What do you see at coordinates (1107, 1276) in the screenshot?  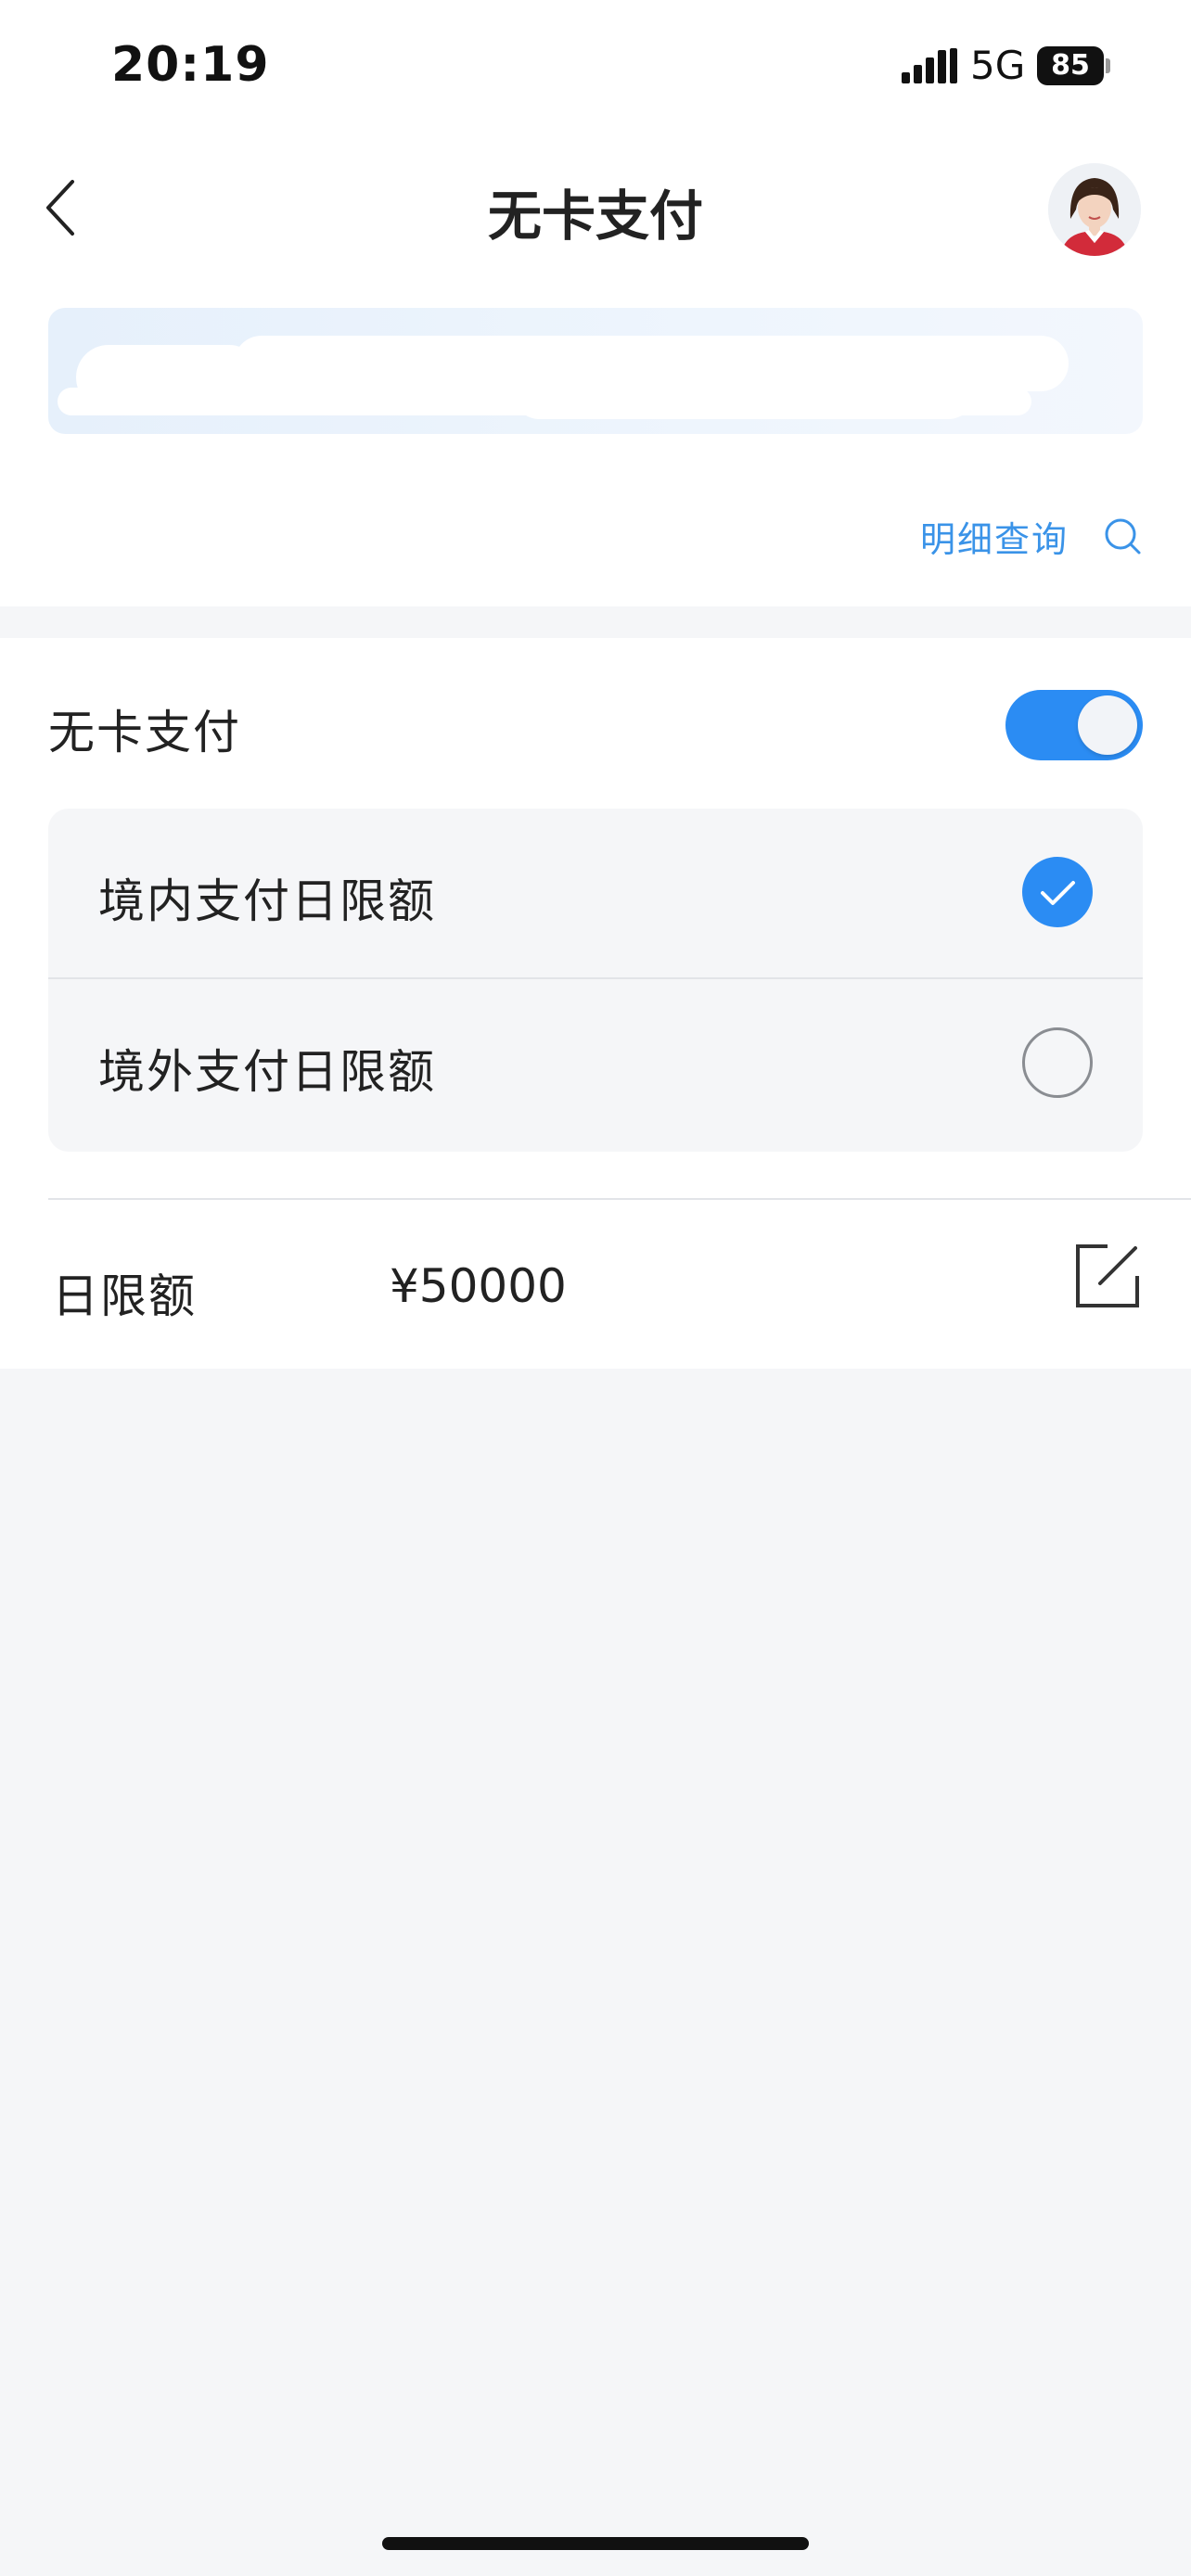 I see `edit-icon` at bounding box center [1107, 1276].